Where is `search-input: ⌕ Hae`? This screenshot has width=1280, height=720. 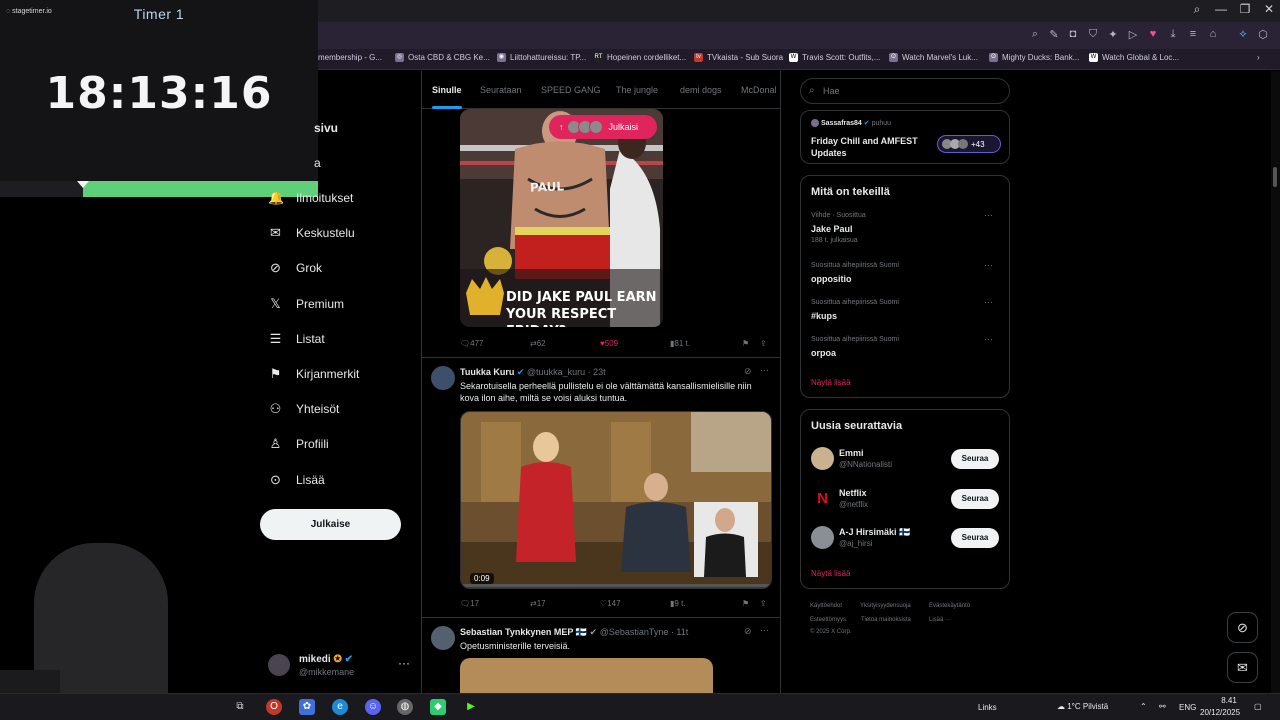 search-input: ⌕ Hae is located at coordinates (905, 91).